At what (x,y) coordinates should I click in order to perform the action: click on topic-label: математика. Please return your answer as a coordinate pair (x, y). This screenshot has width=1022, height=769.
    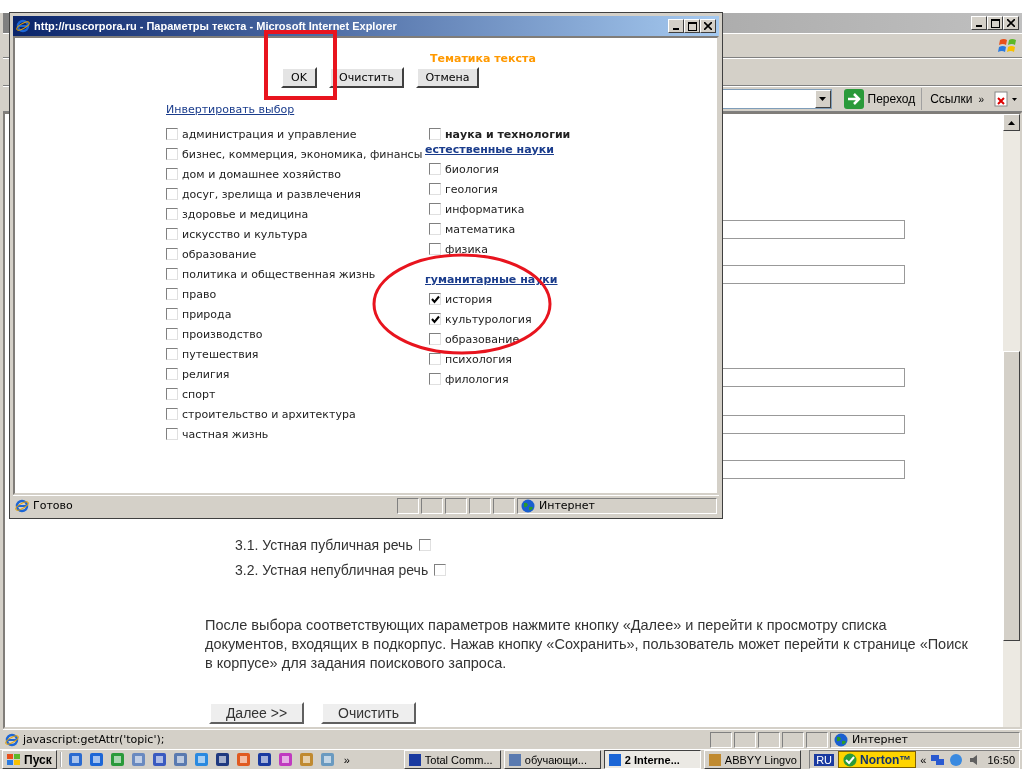
    Looking at the image, I should click on (480, 229).